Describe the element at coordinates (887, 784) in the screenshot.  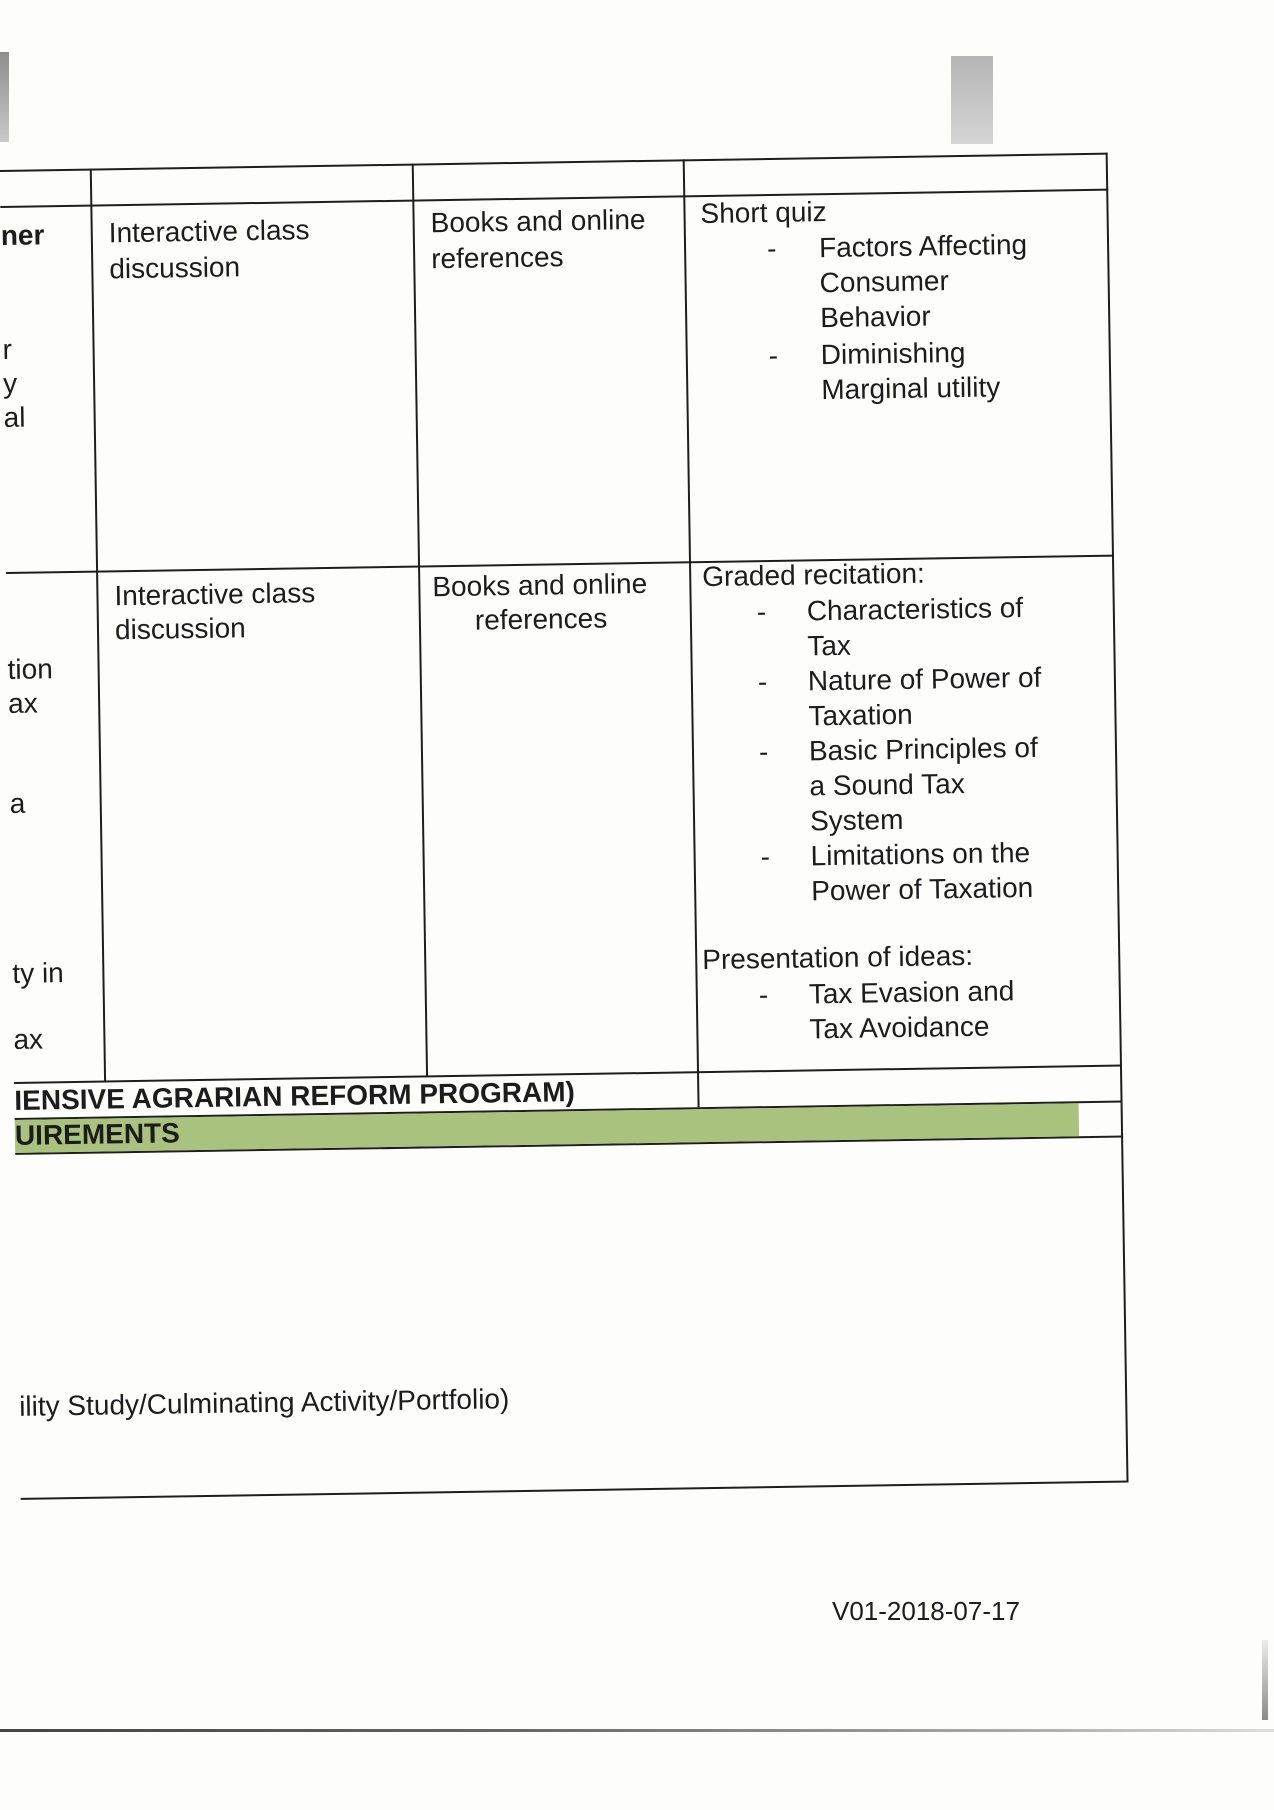
I see `row2-assessment-item-line: a Sound Tax` at that location.